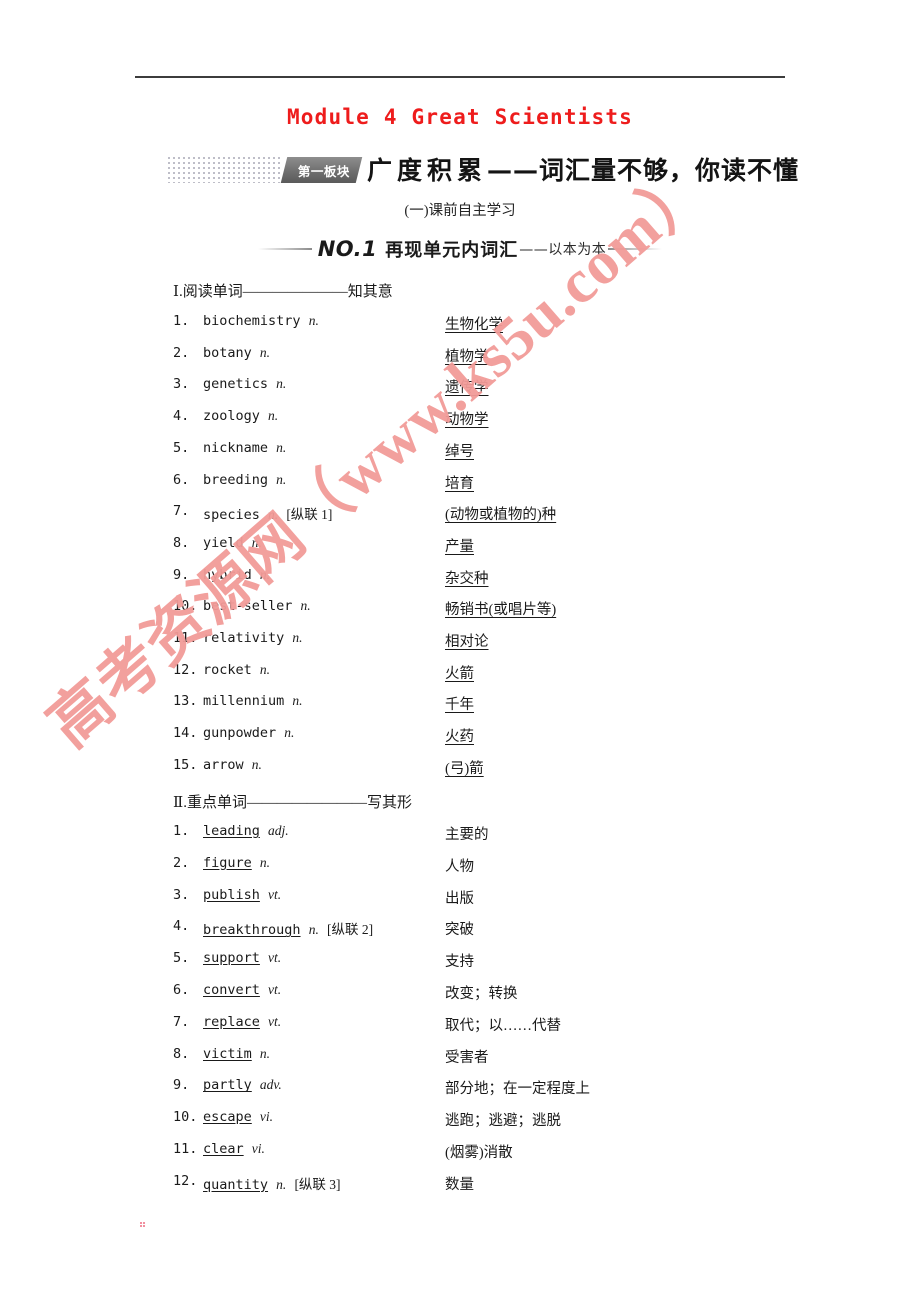  Describe the element at coordinates (227, 1053) in the screenshot. I see `vocab-word-text: victim` at that location.